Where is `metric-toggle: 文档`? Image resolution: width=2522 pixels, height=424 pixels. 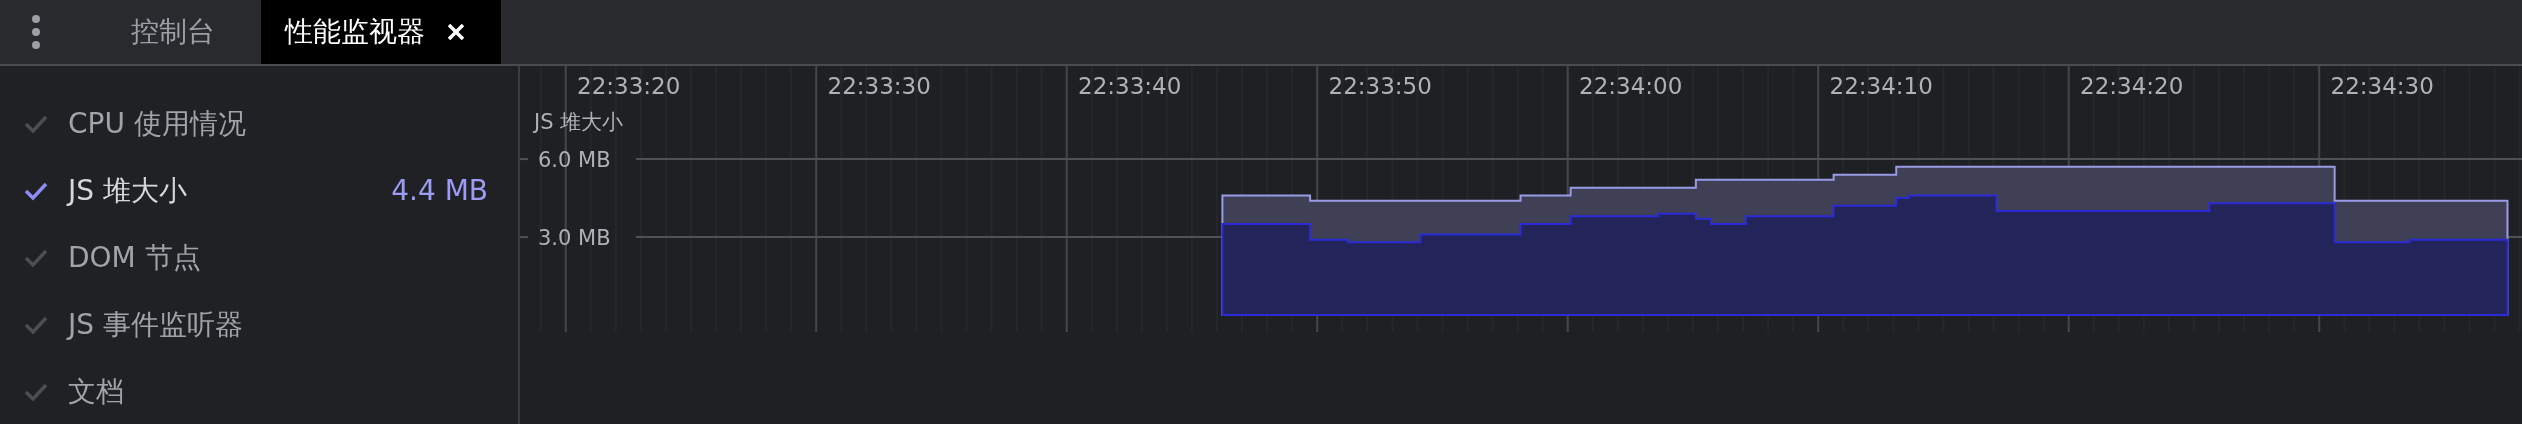 metric-toggle: 文档 is located at coordinates (62, 391).